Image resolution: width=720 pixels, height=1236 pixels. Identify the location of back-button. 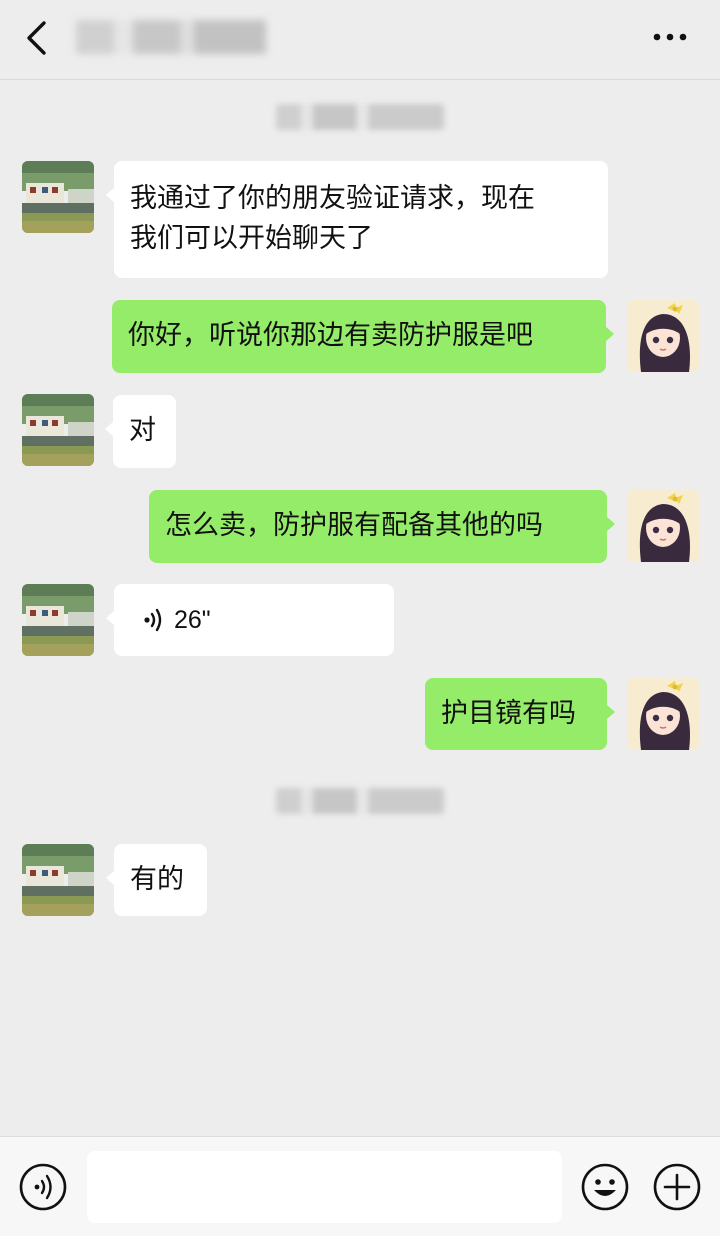
(36, 38).